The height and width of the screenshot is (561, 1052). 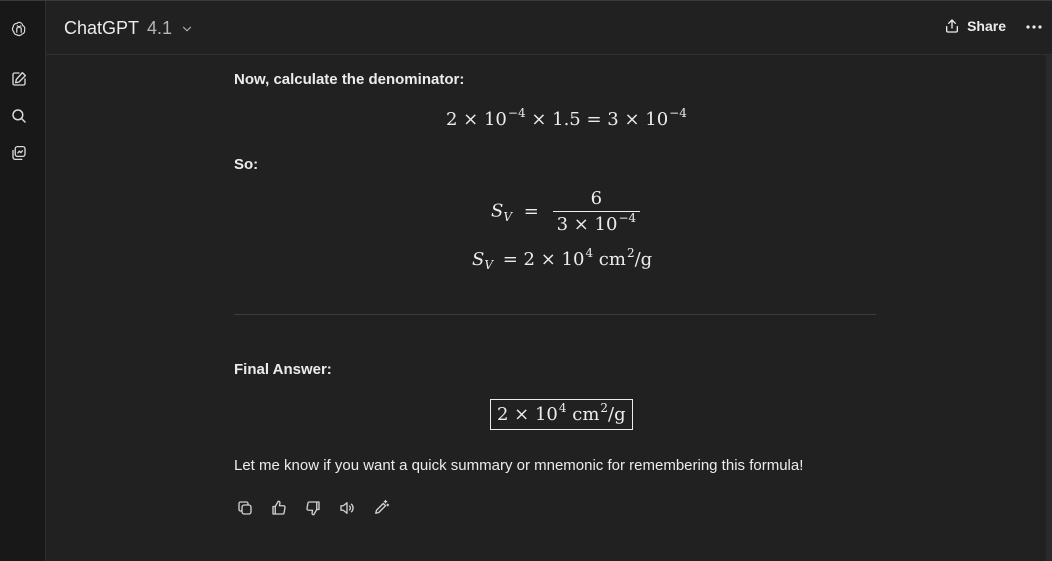 I want to click on final-unit-exp: 2, so click(x=604, y=408).